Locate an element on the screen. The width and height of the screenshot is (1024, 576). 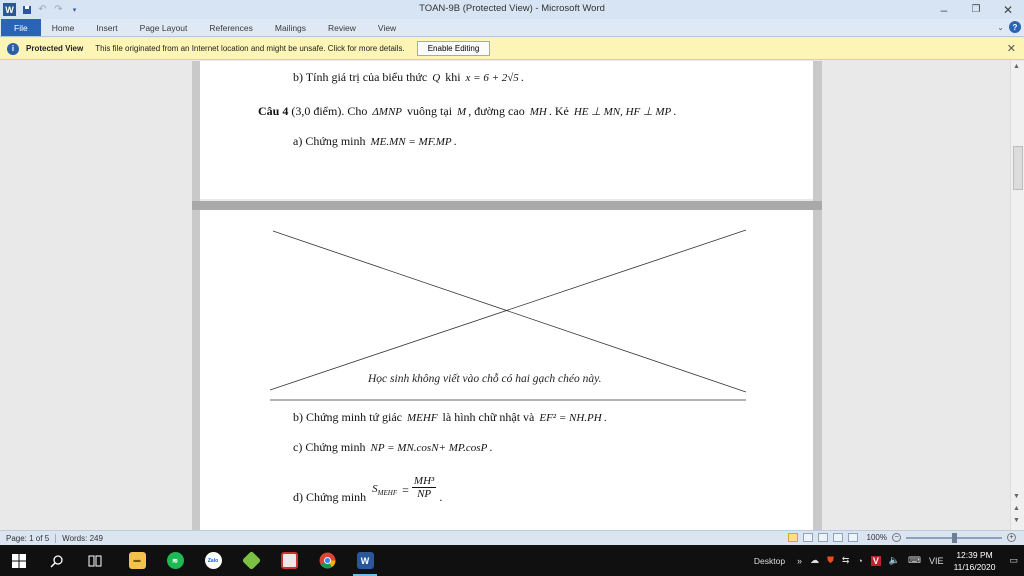
maximize-button: ❐ is located at coordinates (976, 9).